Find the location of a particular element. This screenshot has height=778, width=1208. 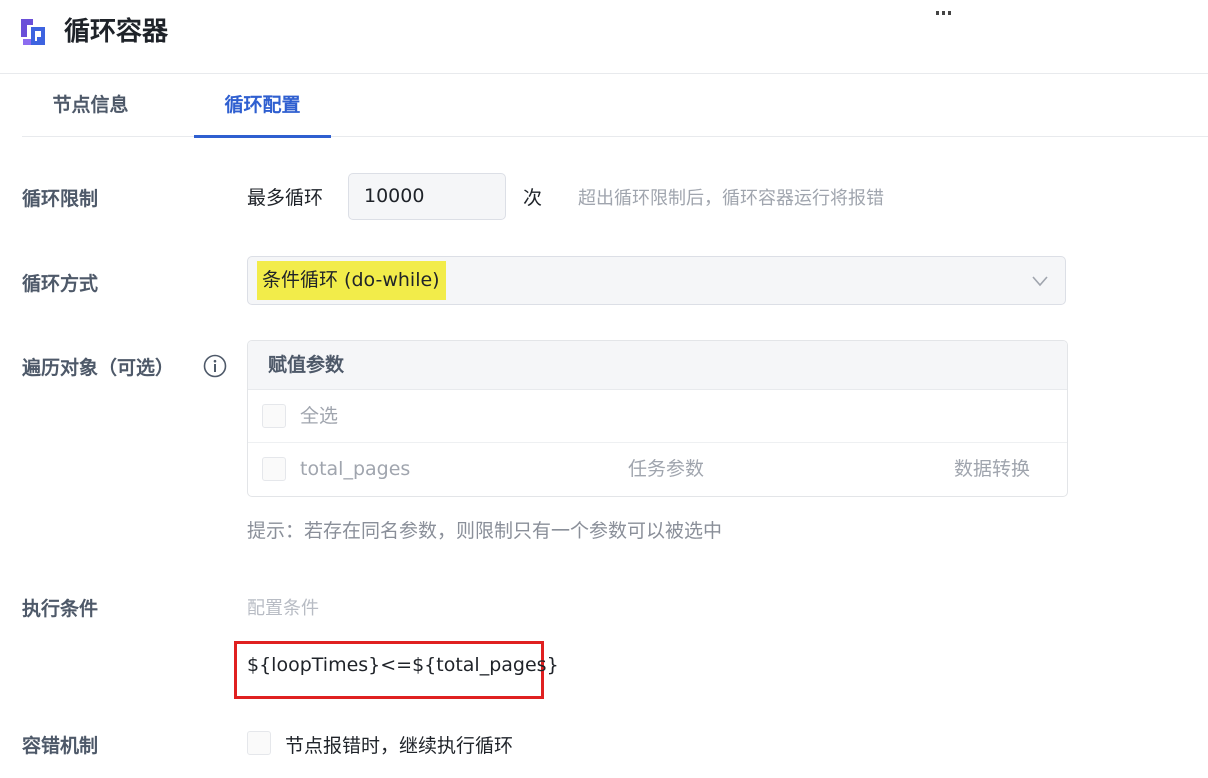

condition-label: 执行条件 is located at coordinates (60, 609).